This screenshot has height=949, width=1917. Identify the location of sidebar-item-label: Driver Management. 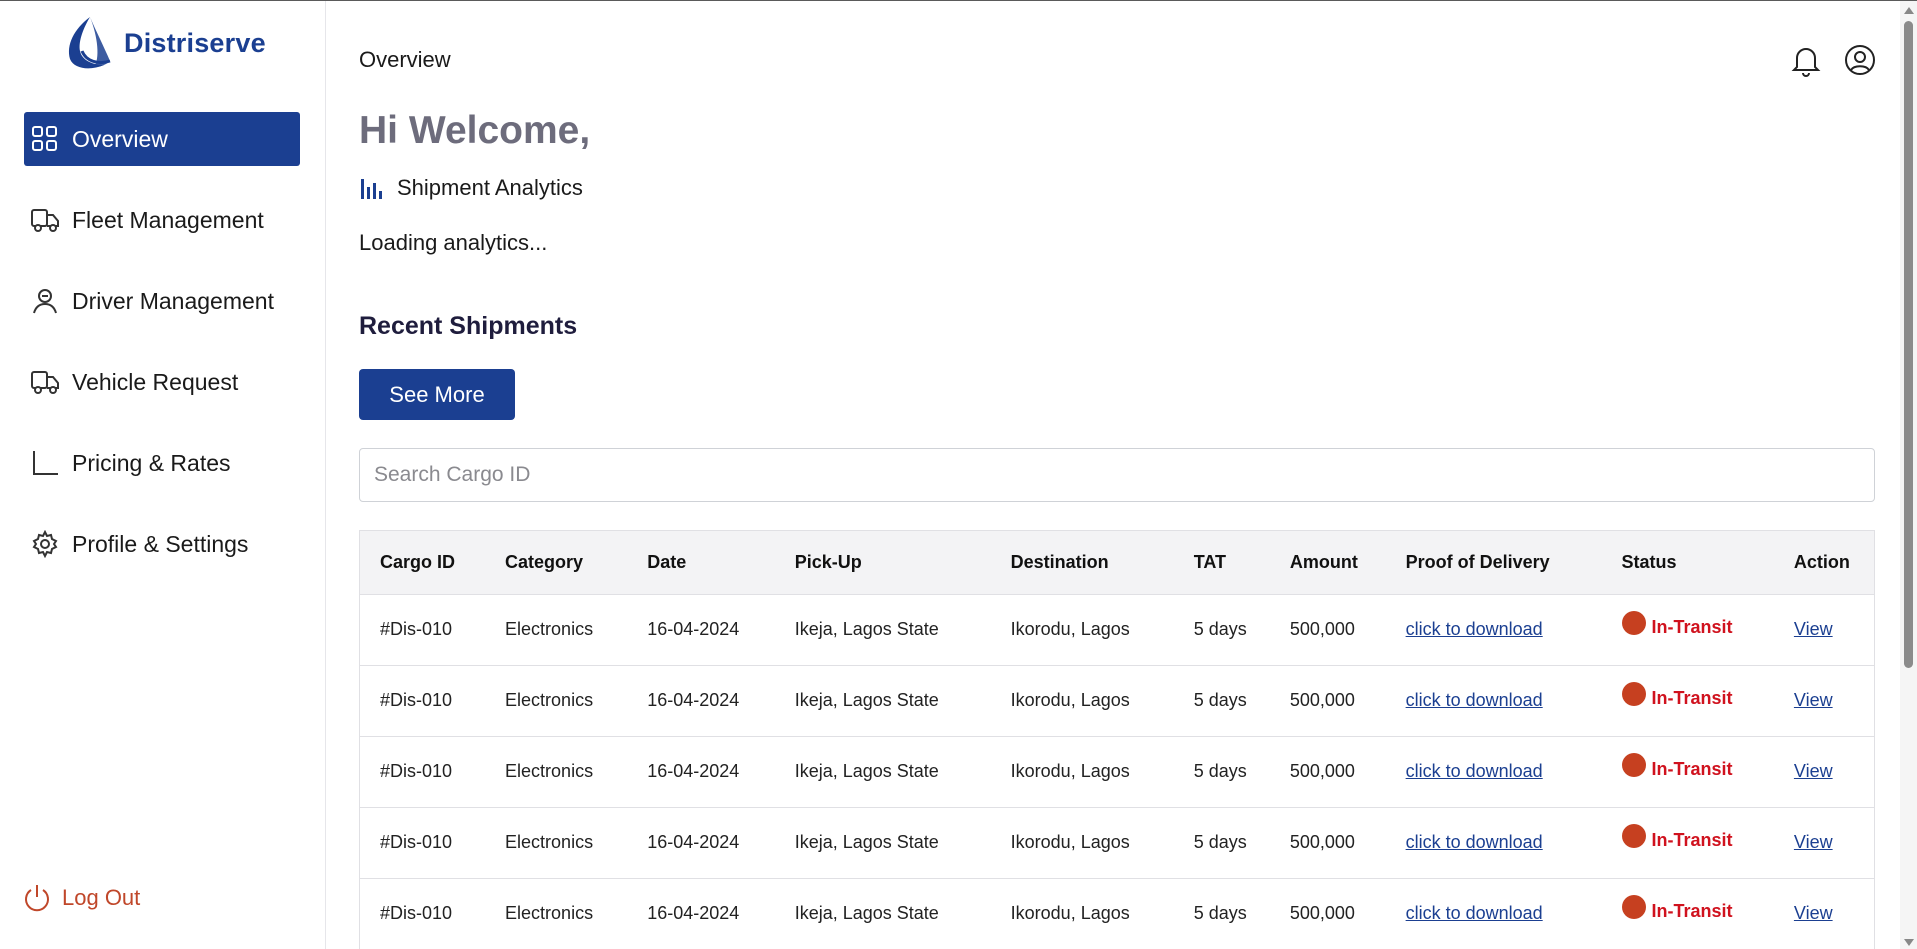
(173, 300).